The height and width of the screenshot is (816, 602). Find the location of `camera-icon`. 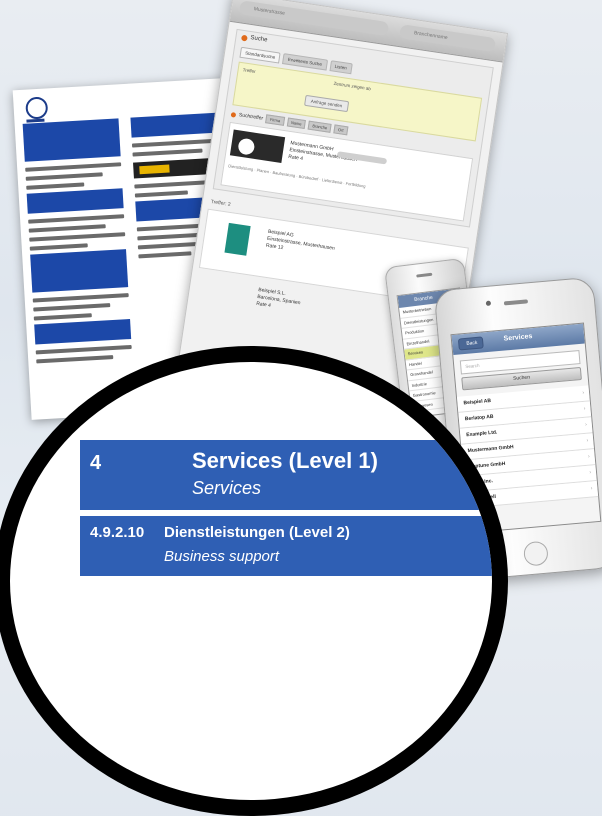

camera-icon is located at coordinates (488, 303).